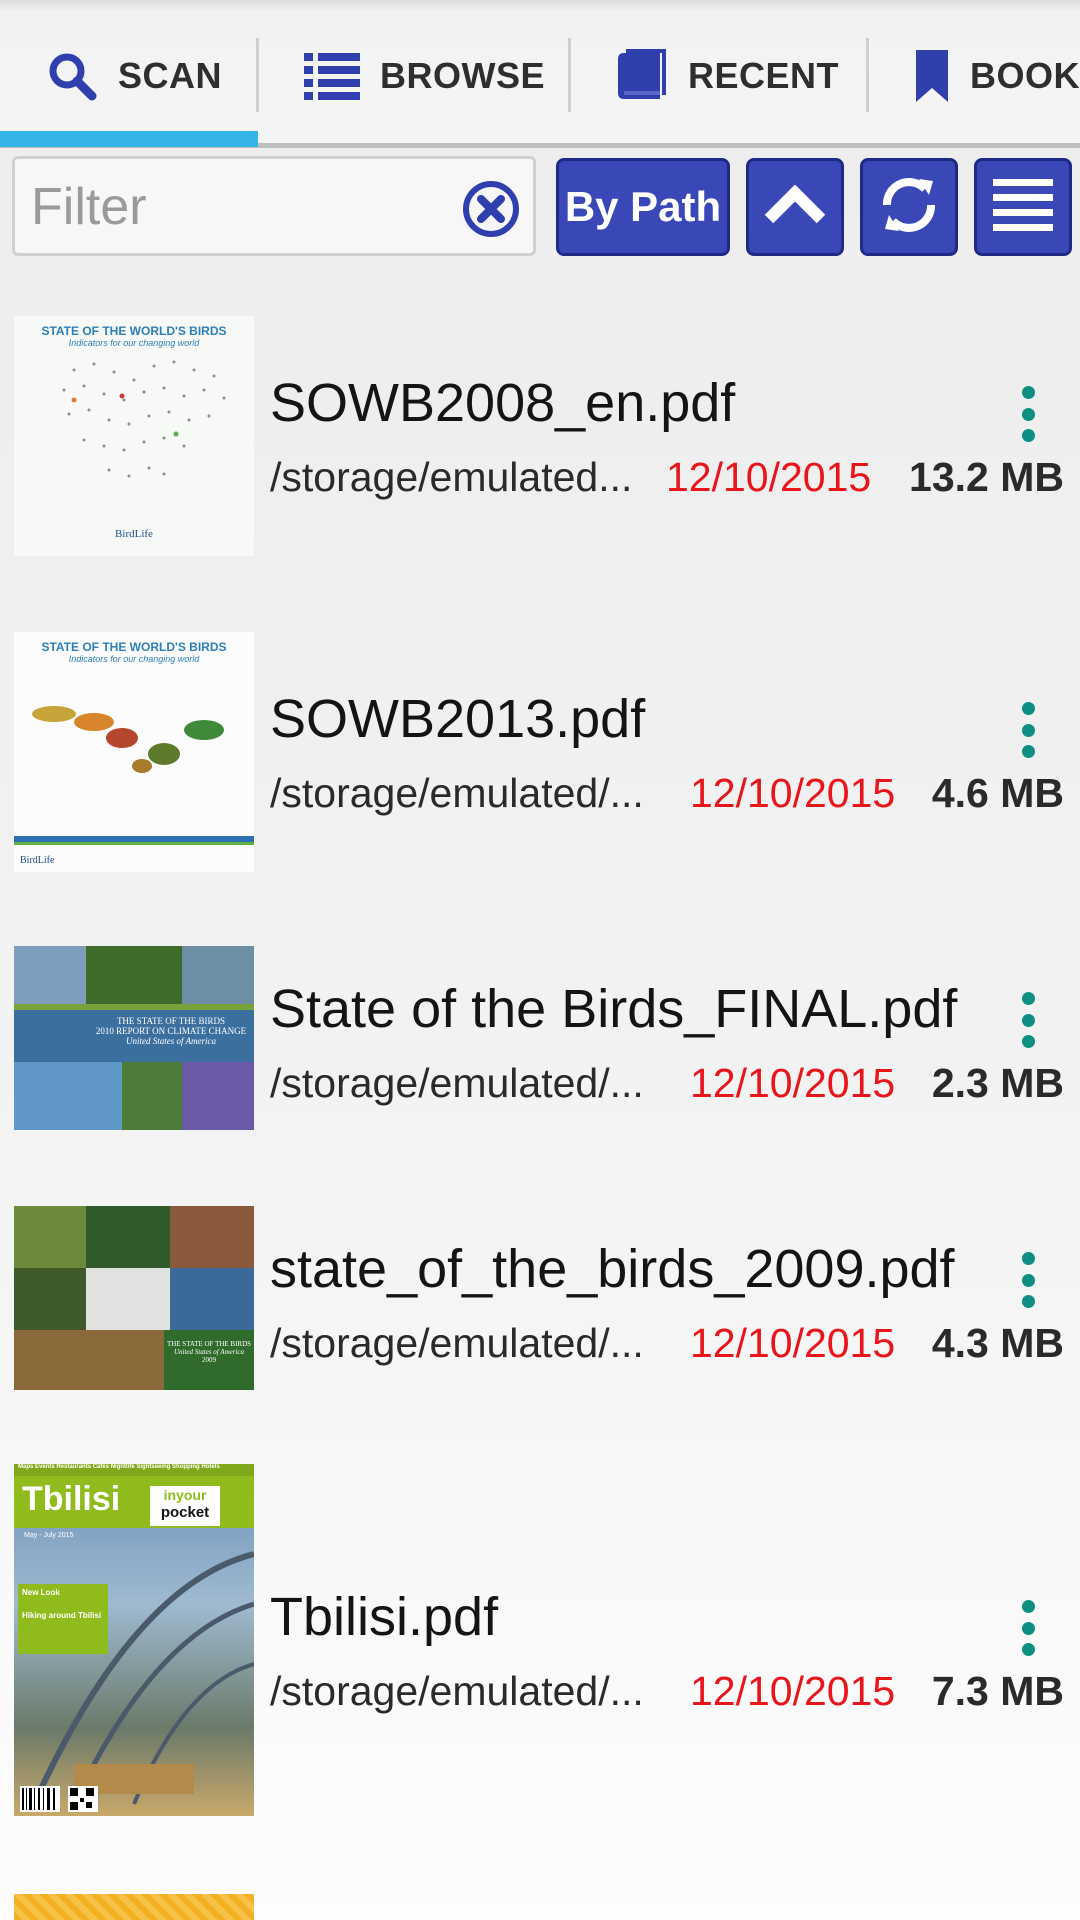  I want to click on birds-illustration, so click(128, 739).